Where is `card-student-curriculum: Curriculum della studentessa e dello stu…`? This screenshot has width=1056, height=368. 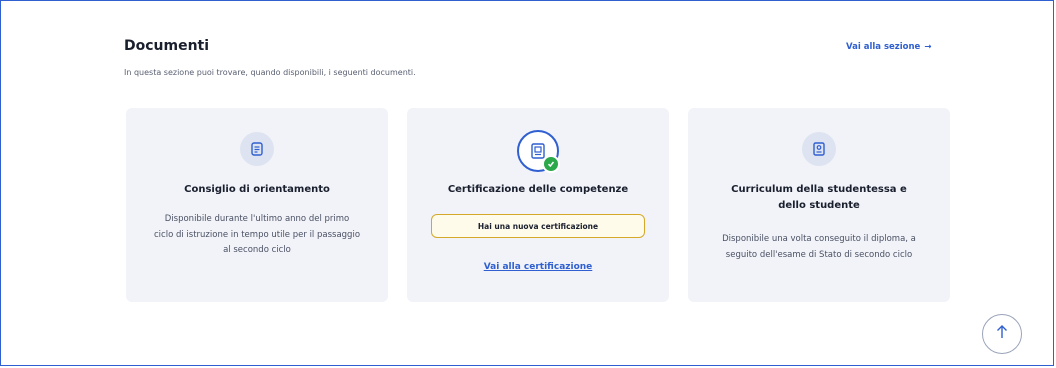 card-student-curriculum: Curriculum della studentessa e dello stu… is located at coordinates (819, 205).